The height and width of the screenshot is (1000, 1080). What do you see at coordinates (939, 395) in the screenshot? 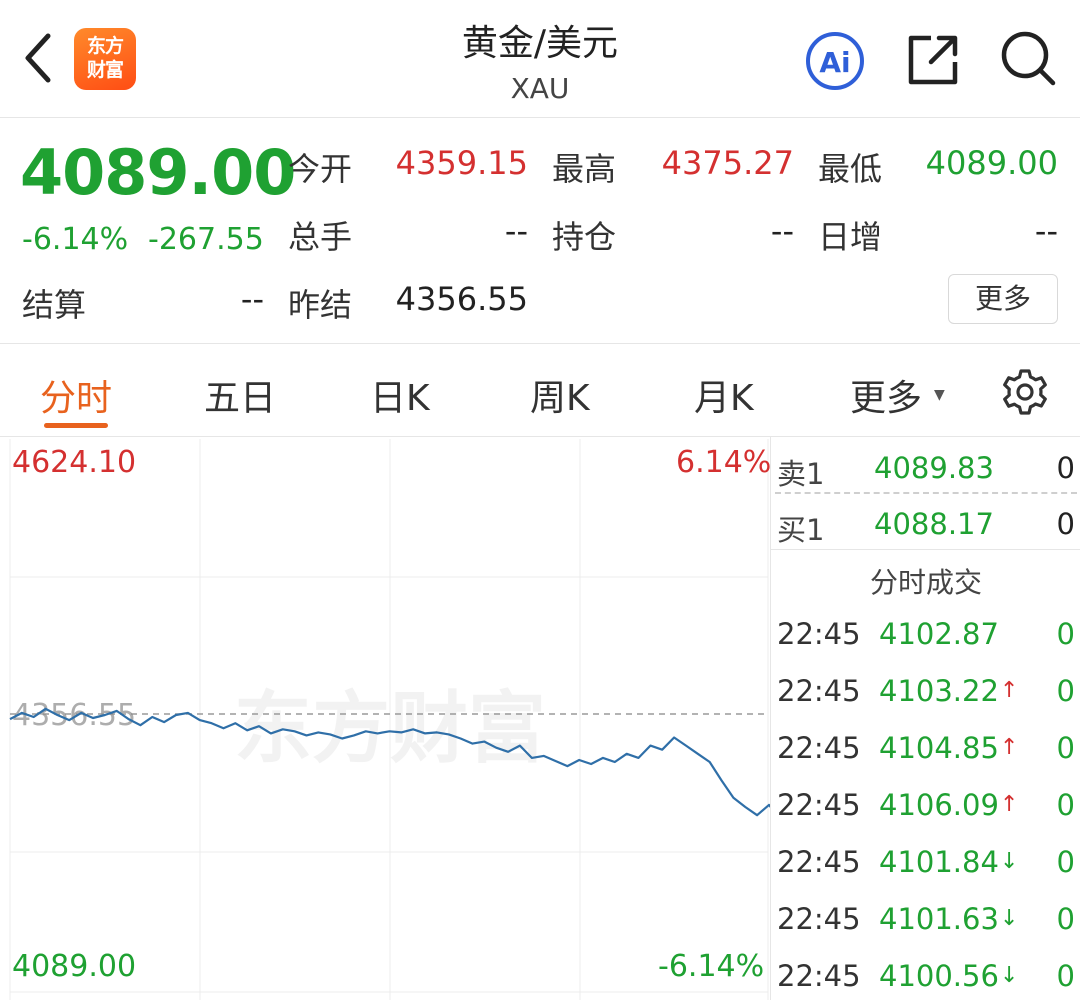
I see `caret-down-icon: ▼` at bounding box center [939, 395].